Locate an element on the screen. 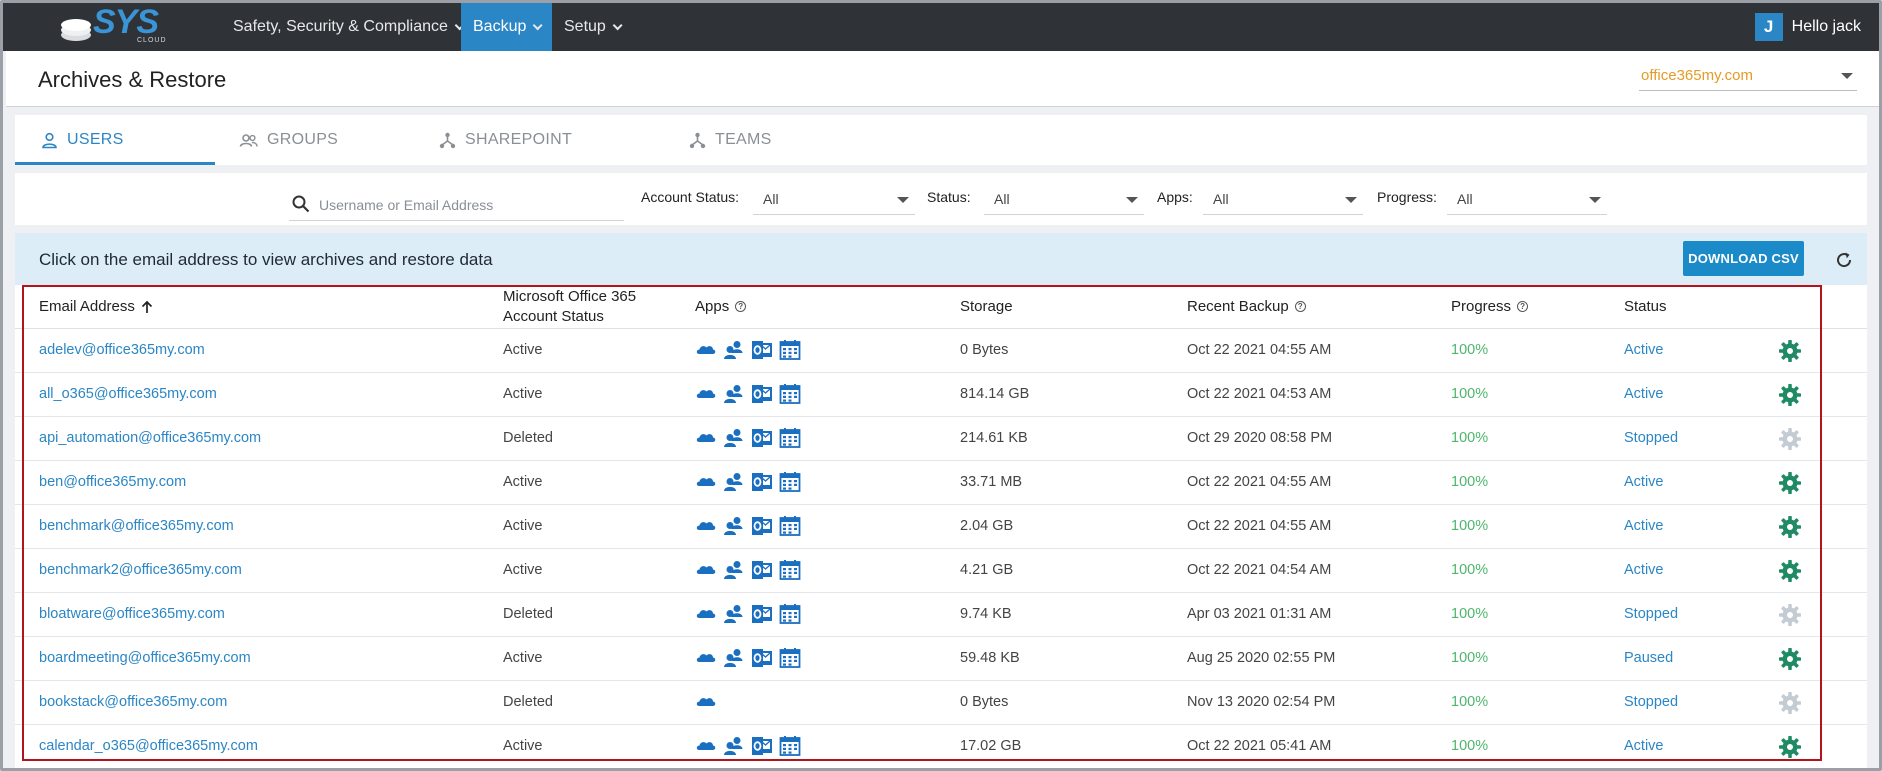 The height and width of the screenshot is (771, 1882). email-link: boardmeeting@office365my.com is located at coordinates (145, 658).